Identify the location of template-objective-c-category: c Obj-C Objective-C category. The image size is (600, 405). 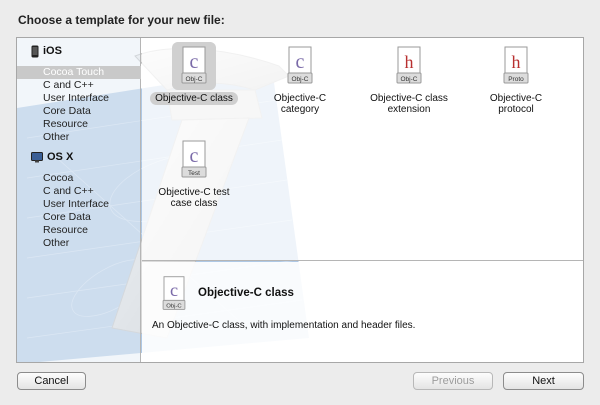
(300, 79).